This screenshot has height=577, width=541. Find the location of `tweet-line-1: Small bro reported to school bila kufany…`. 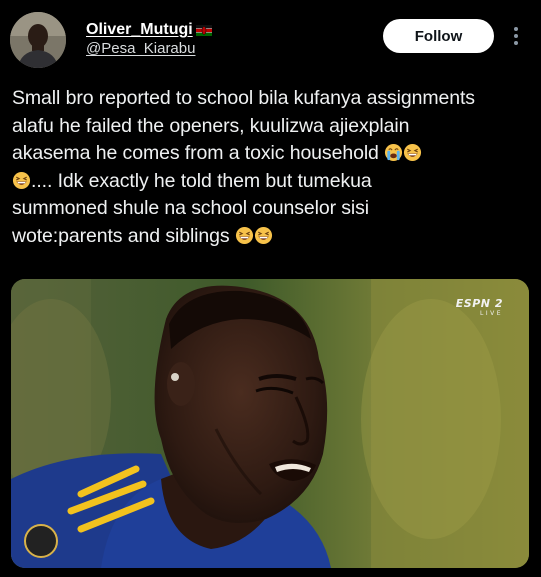

tweet-line-1: Small bro reported to school bila kufany… is located at coordinates (243, 98).